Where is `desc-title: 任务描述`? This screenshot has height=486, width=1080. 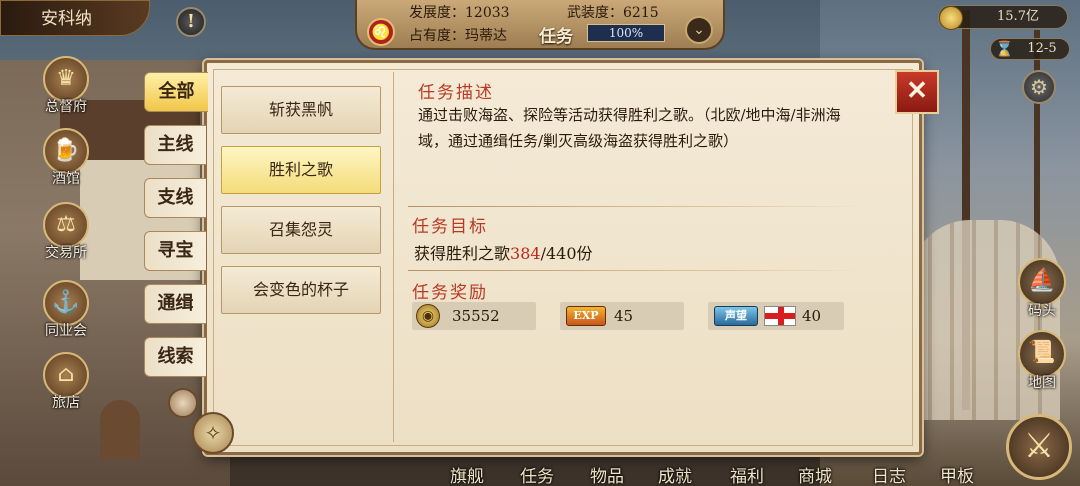
desc-title: 任务描述 is located at coordinates (456, 93).